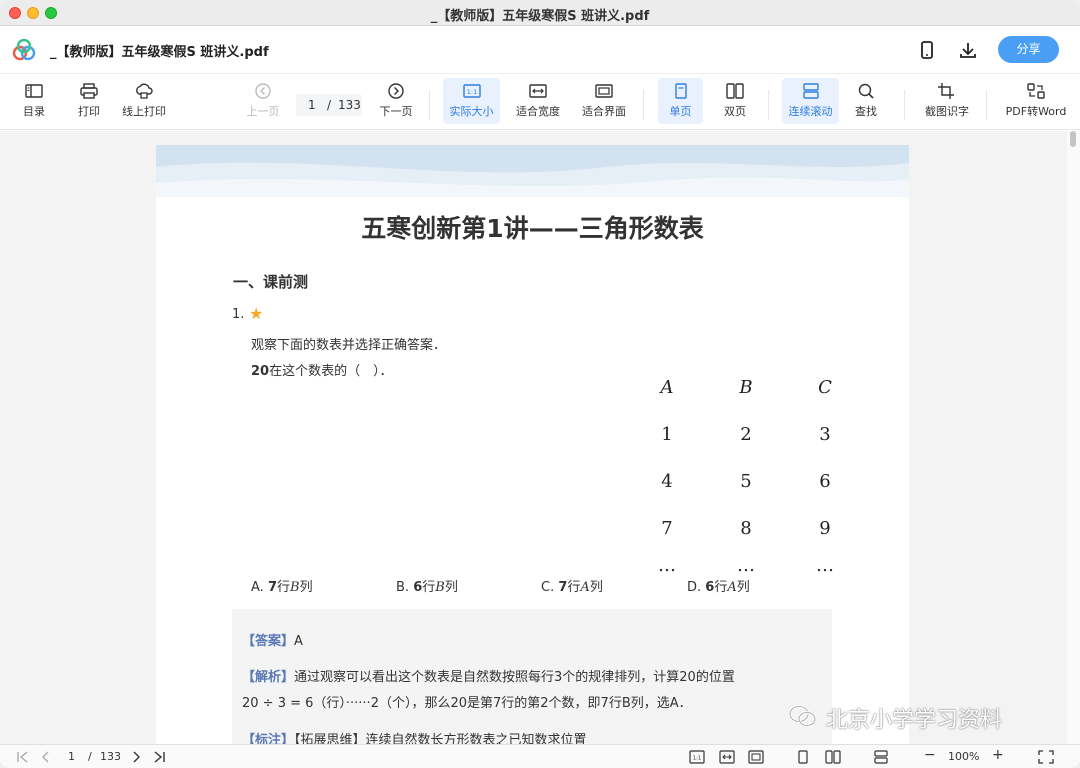 The width and height of the screenshot is (1080, 768). What do you see at coordinates (440, 738) in the screenshot?
I see `note-text: 【拓展思维】连续自然数长方形数表之已知数求位置` at bounding box center [440, 738].